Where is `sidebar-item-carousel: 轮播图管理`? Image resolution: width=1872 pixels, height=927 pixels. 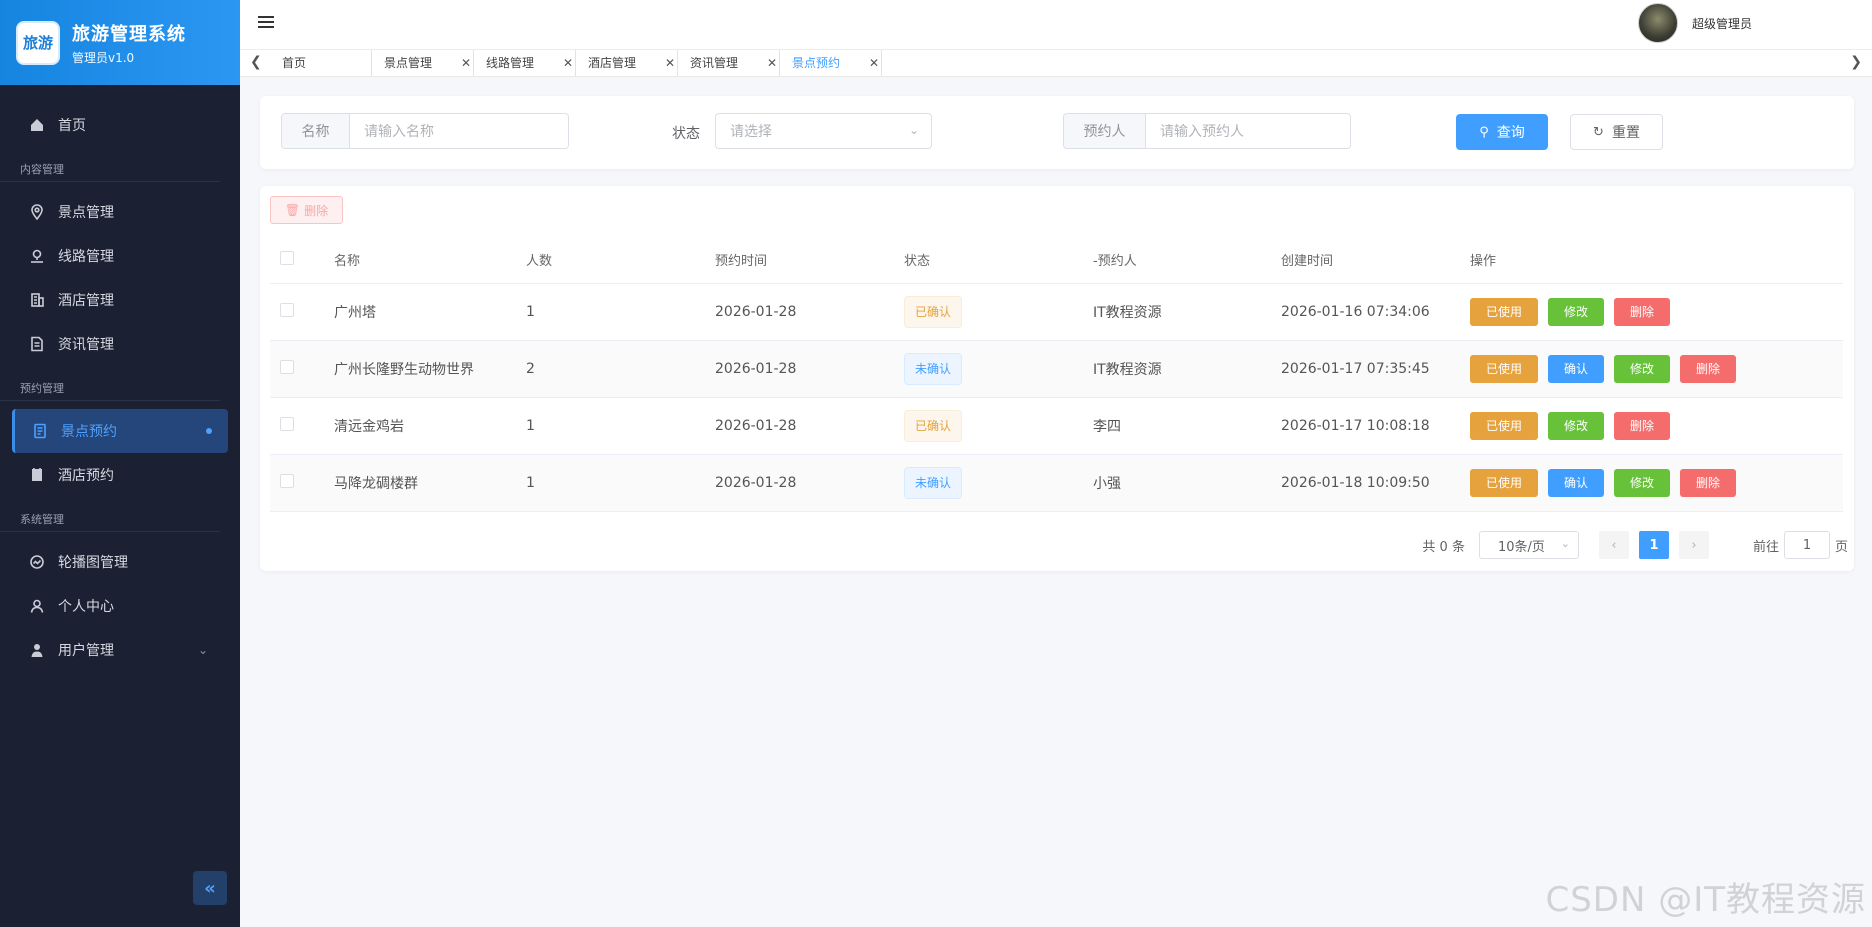 sidebar-item-carousel: 轮播图管理 is located at coordinates (120, 562).